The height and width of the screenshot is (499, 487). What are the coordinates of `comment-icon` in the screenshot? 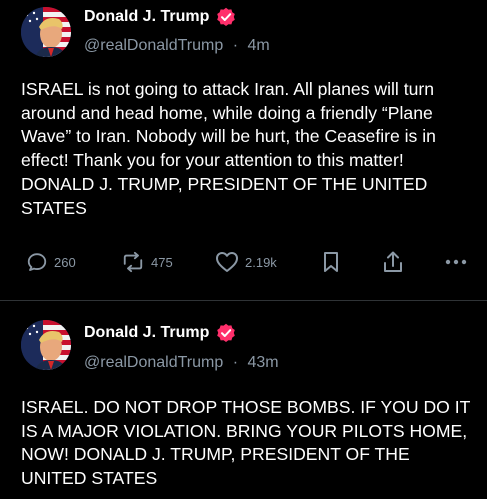 It's located at (37, 262).